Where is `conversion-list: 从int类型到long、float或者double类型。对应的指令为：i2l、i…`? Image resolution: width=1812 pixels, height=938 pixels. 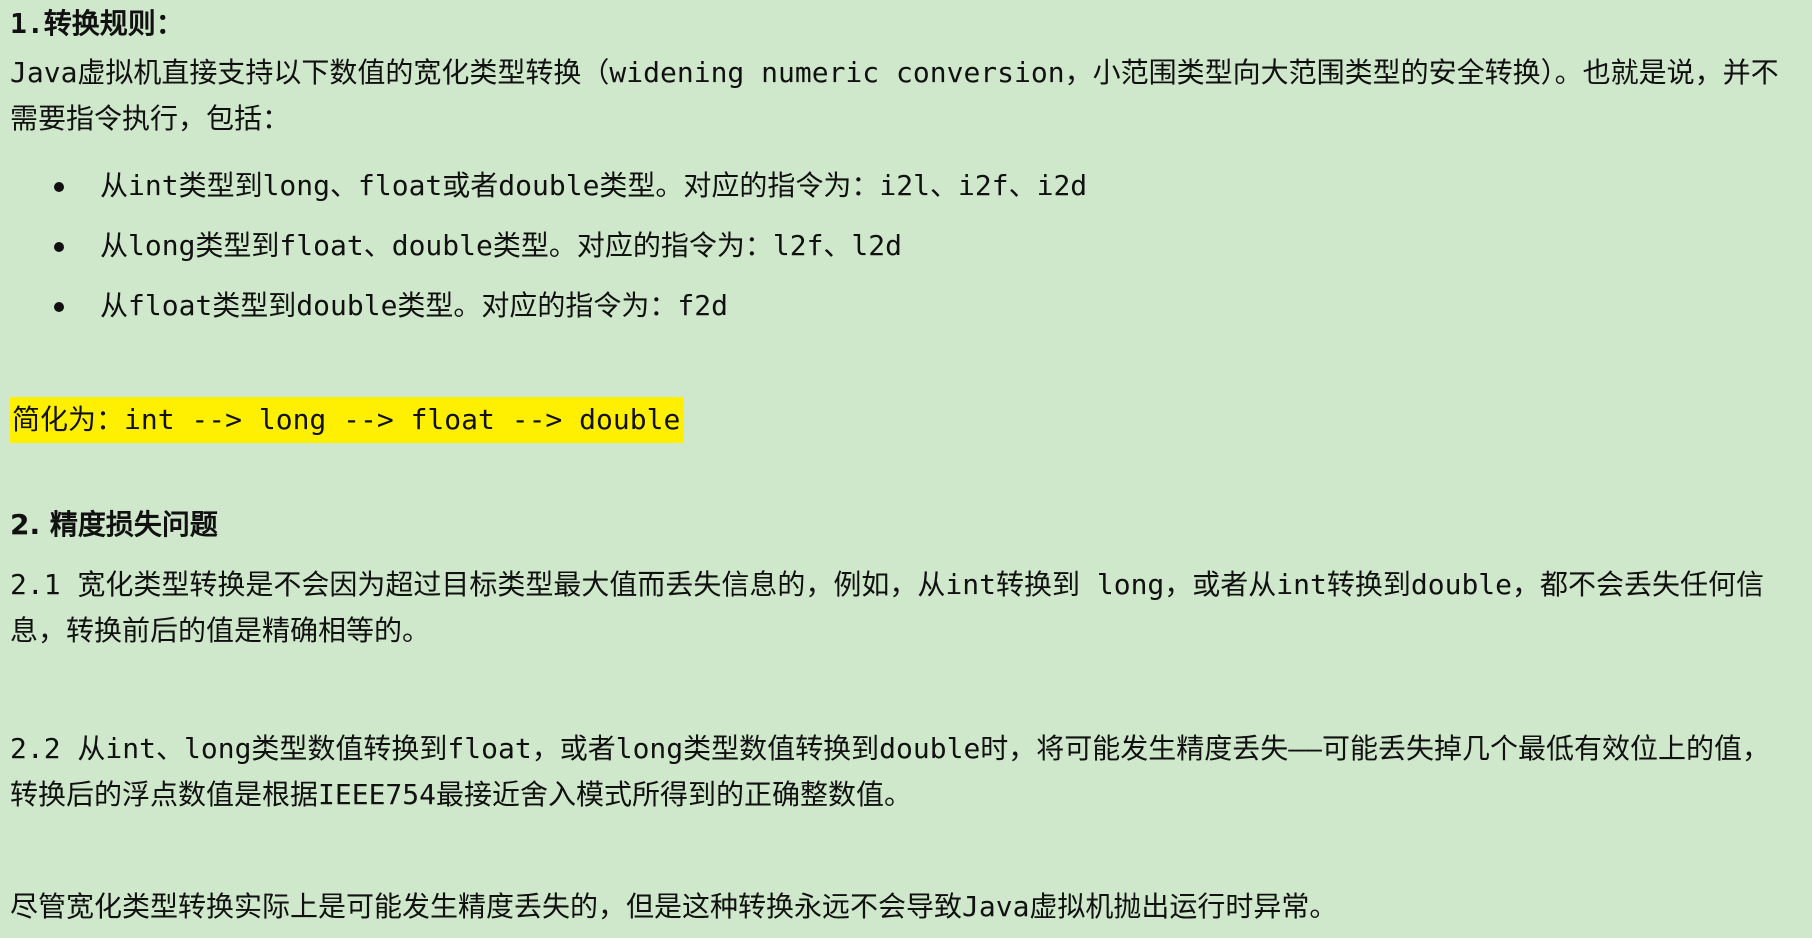 conversion-list: 从int类型到long、float或者double类型。对应的指令为：i2l、i… is located at coordinates (568, 254).